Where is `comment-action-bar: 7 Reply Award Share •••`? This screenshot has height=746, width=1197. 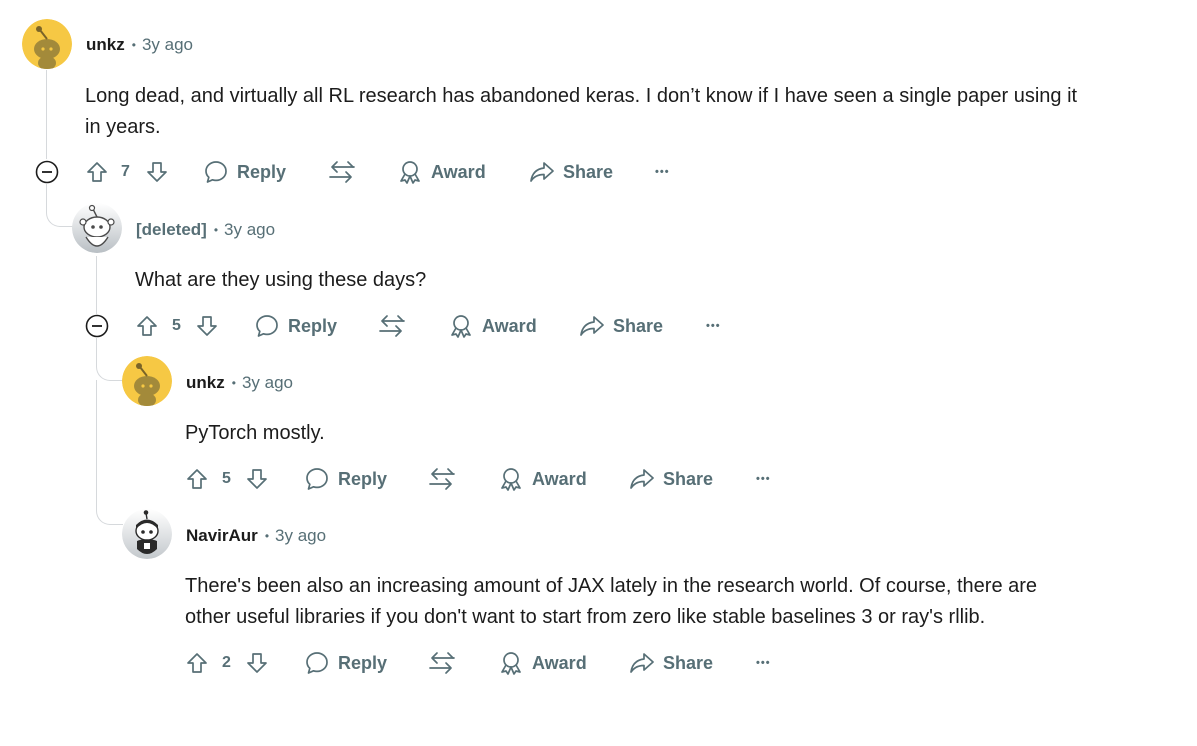
comment-action-bar: 7 Reply Award Share ••• is located at coordinates (395, 172).